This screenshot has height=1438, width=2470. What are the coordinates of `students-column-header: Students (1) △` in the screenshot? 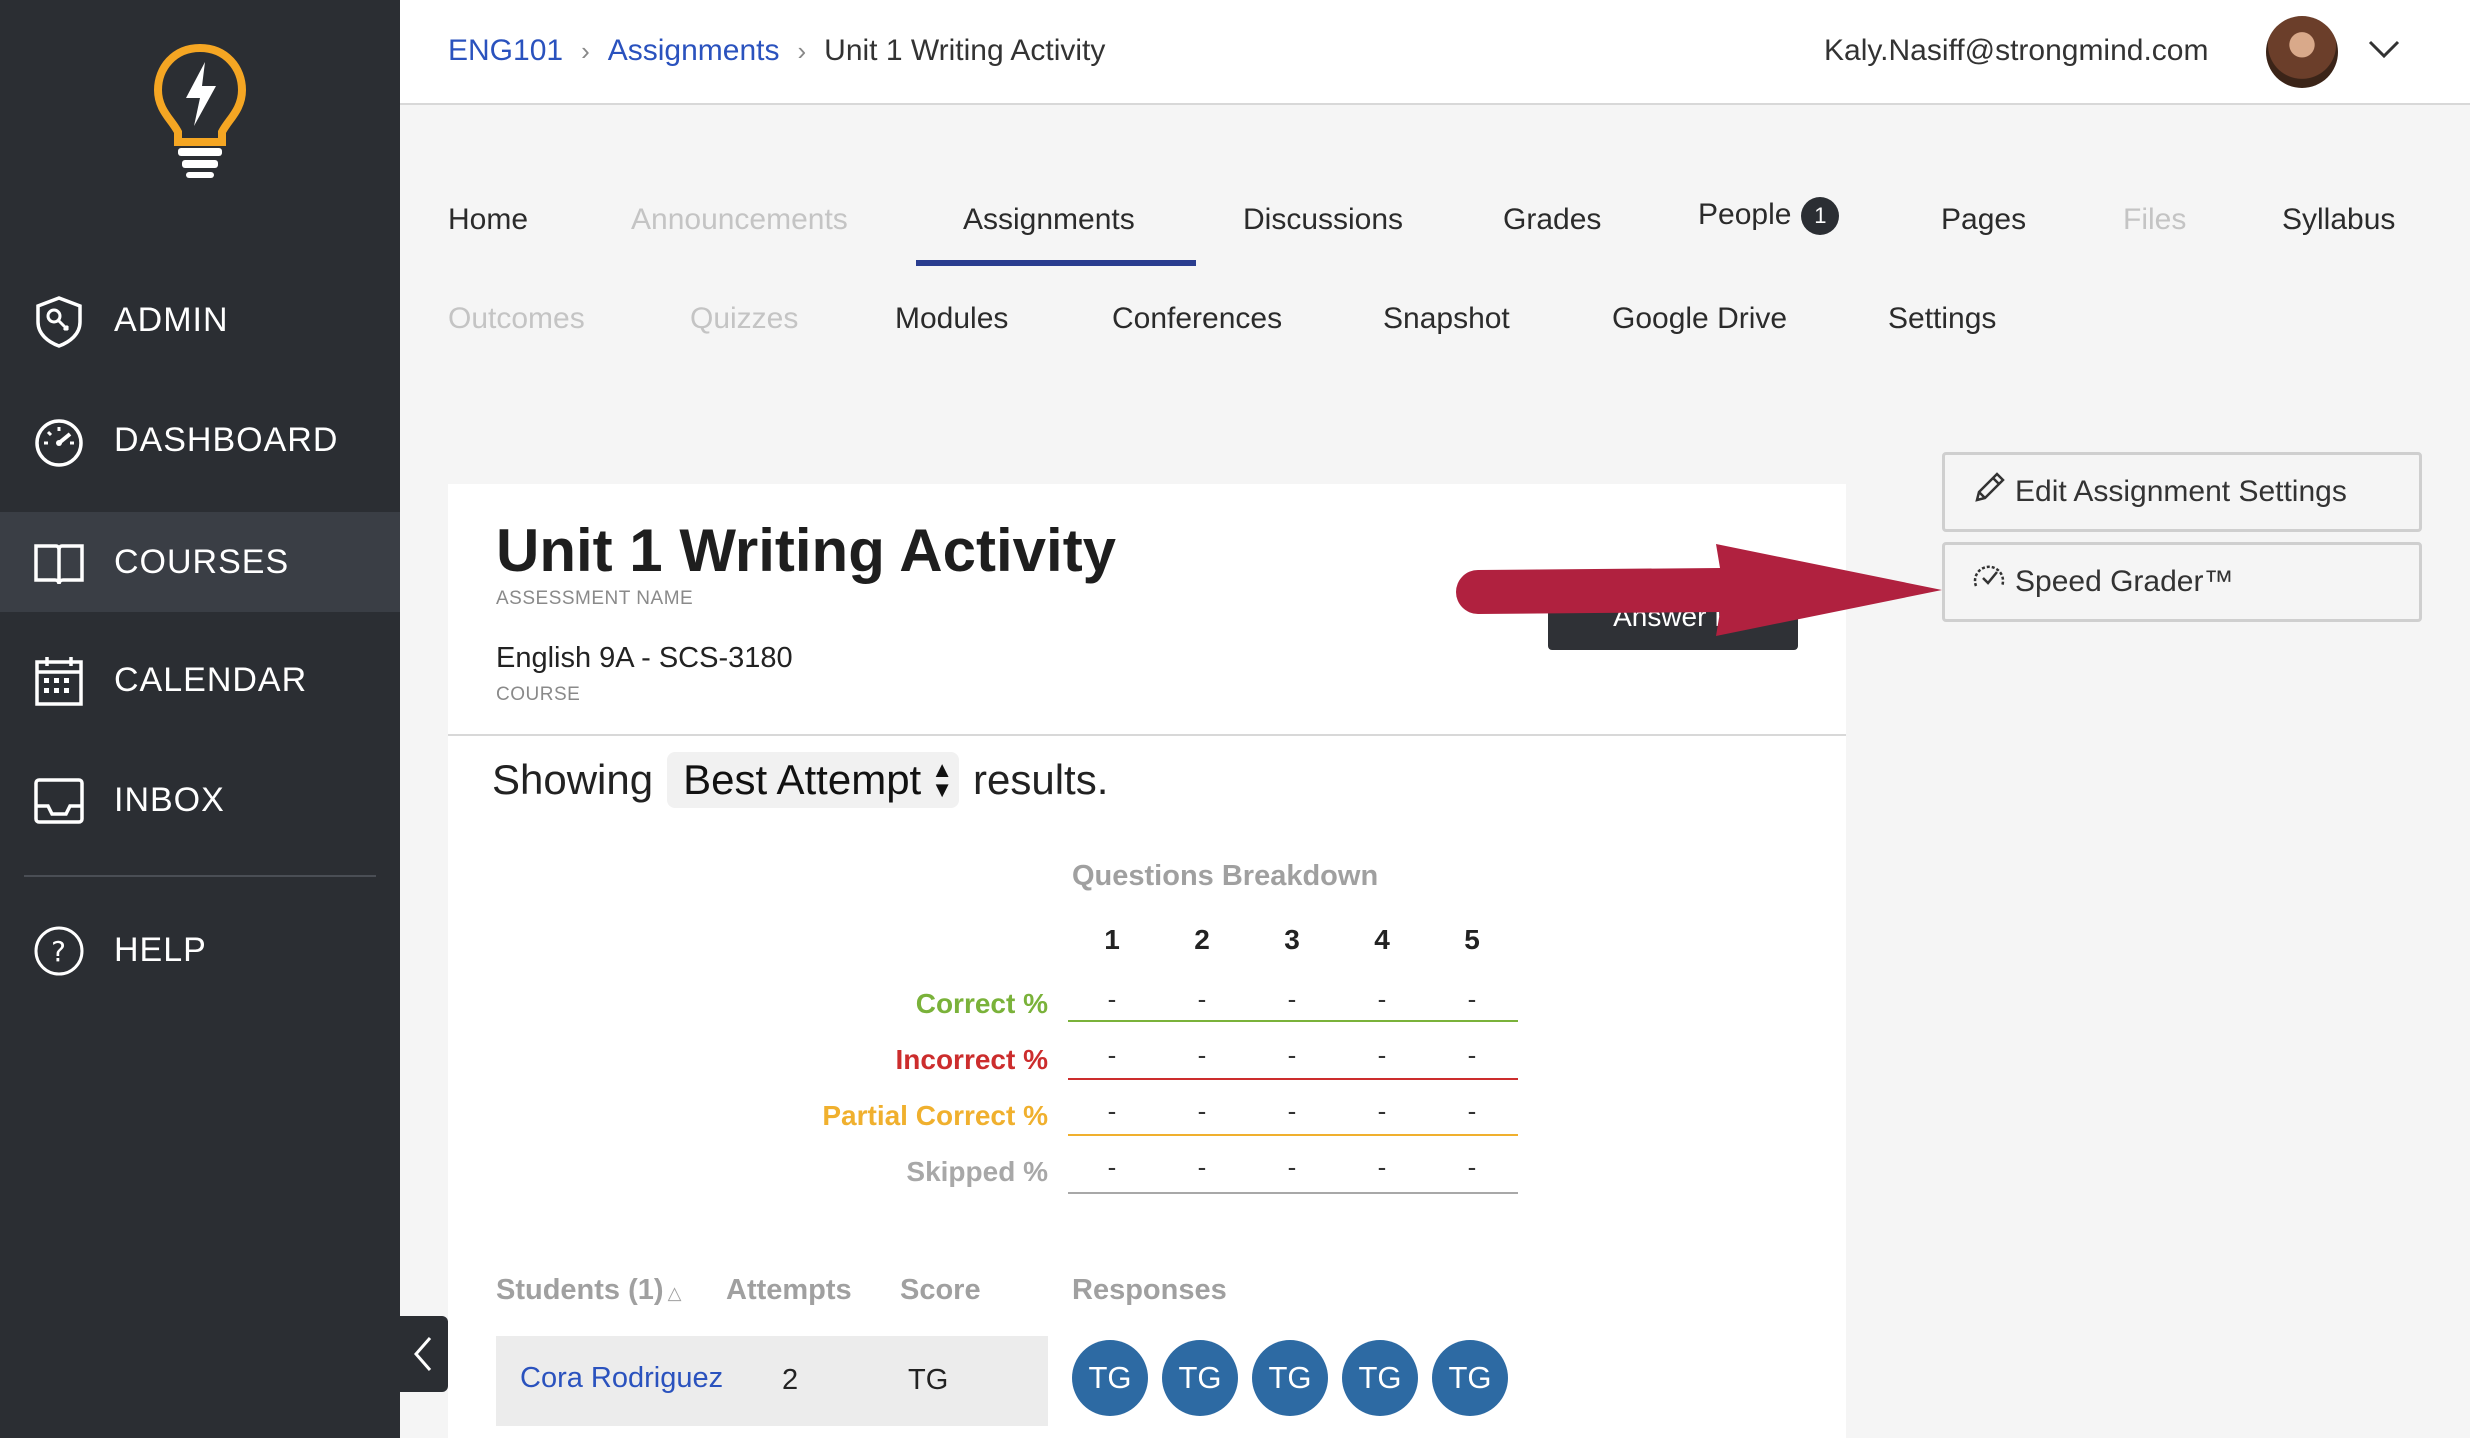 It's located at (588, 1290).